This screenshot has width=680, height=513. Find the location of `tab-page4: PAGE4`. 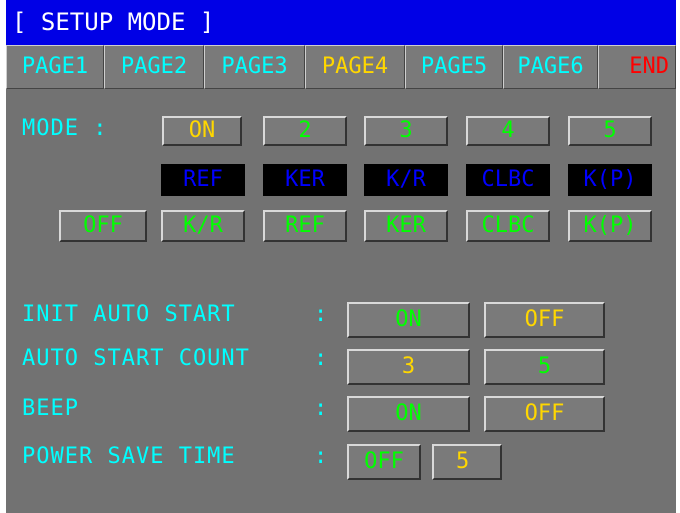

tab-page4: PAGE4 is located at coordinates (355, 67).